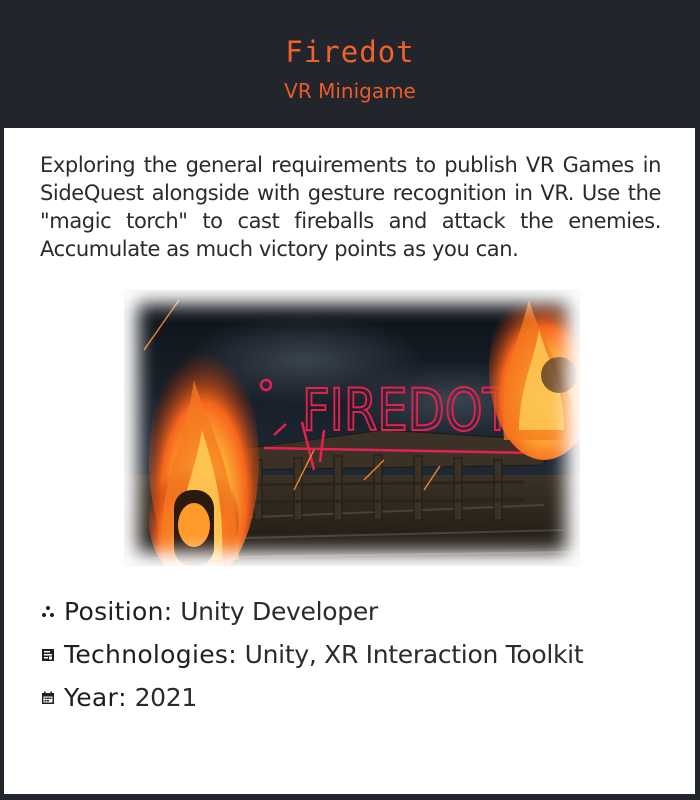 Image resolution: width=700 pixels, height=800 pixels. I want to click on detail-year-value: 2021, so click(166, 697).